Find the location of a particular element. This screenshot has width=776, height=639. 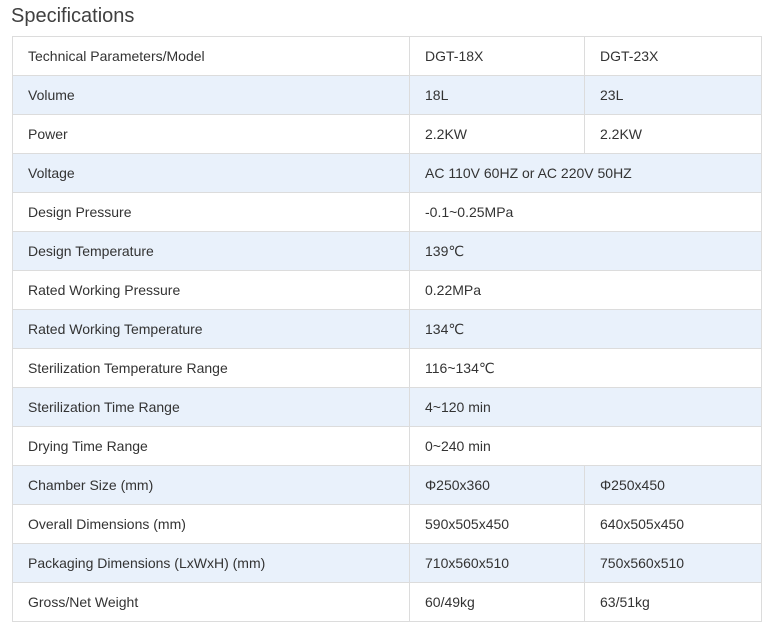

table-row: Chamber Size (mm) Φ250x360 Φ250x450 is located at coordinates (387, 485).